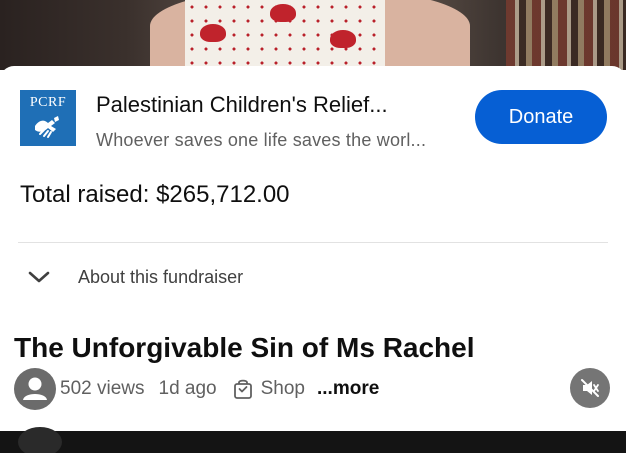 The height and width of the screenshot is (453, 626). I want to click on video-meta-row: 502 views 1d ago Shop ...more, so click(196, 389).